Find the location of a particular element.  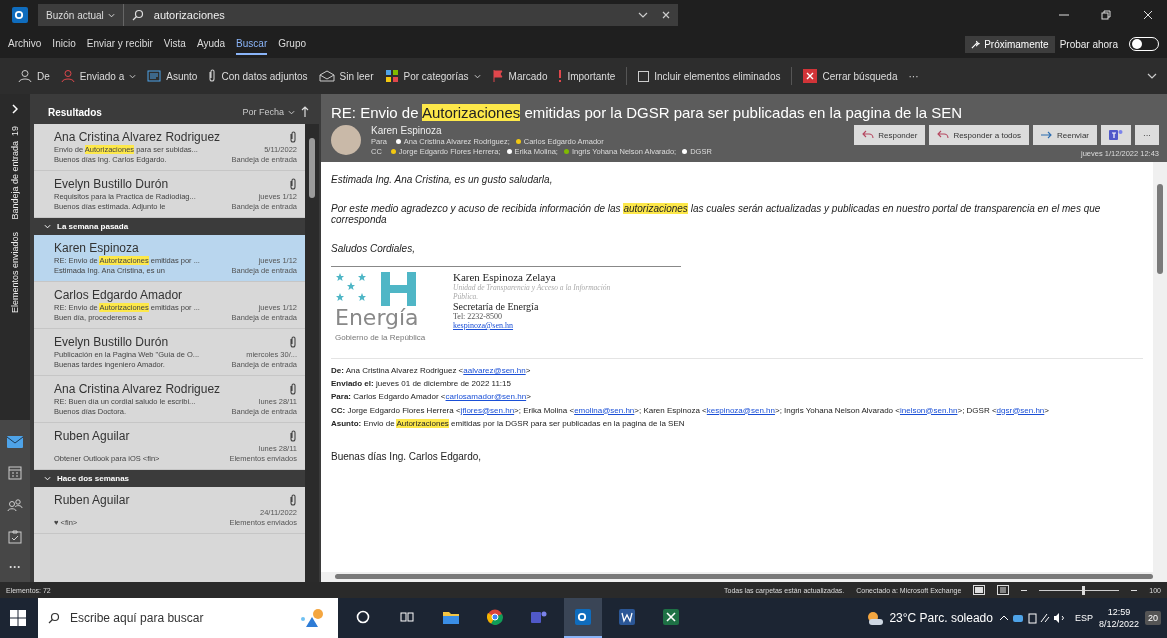

folder-tab: Elementos enviados is located at coordinates (15, 272).